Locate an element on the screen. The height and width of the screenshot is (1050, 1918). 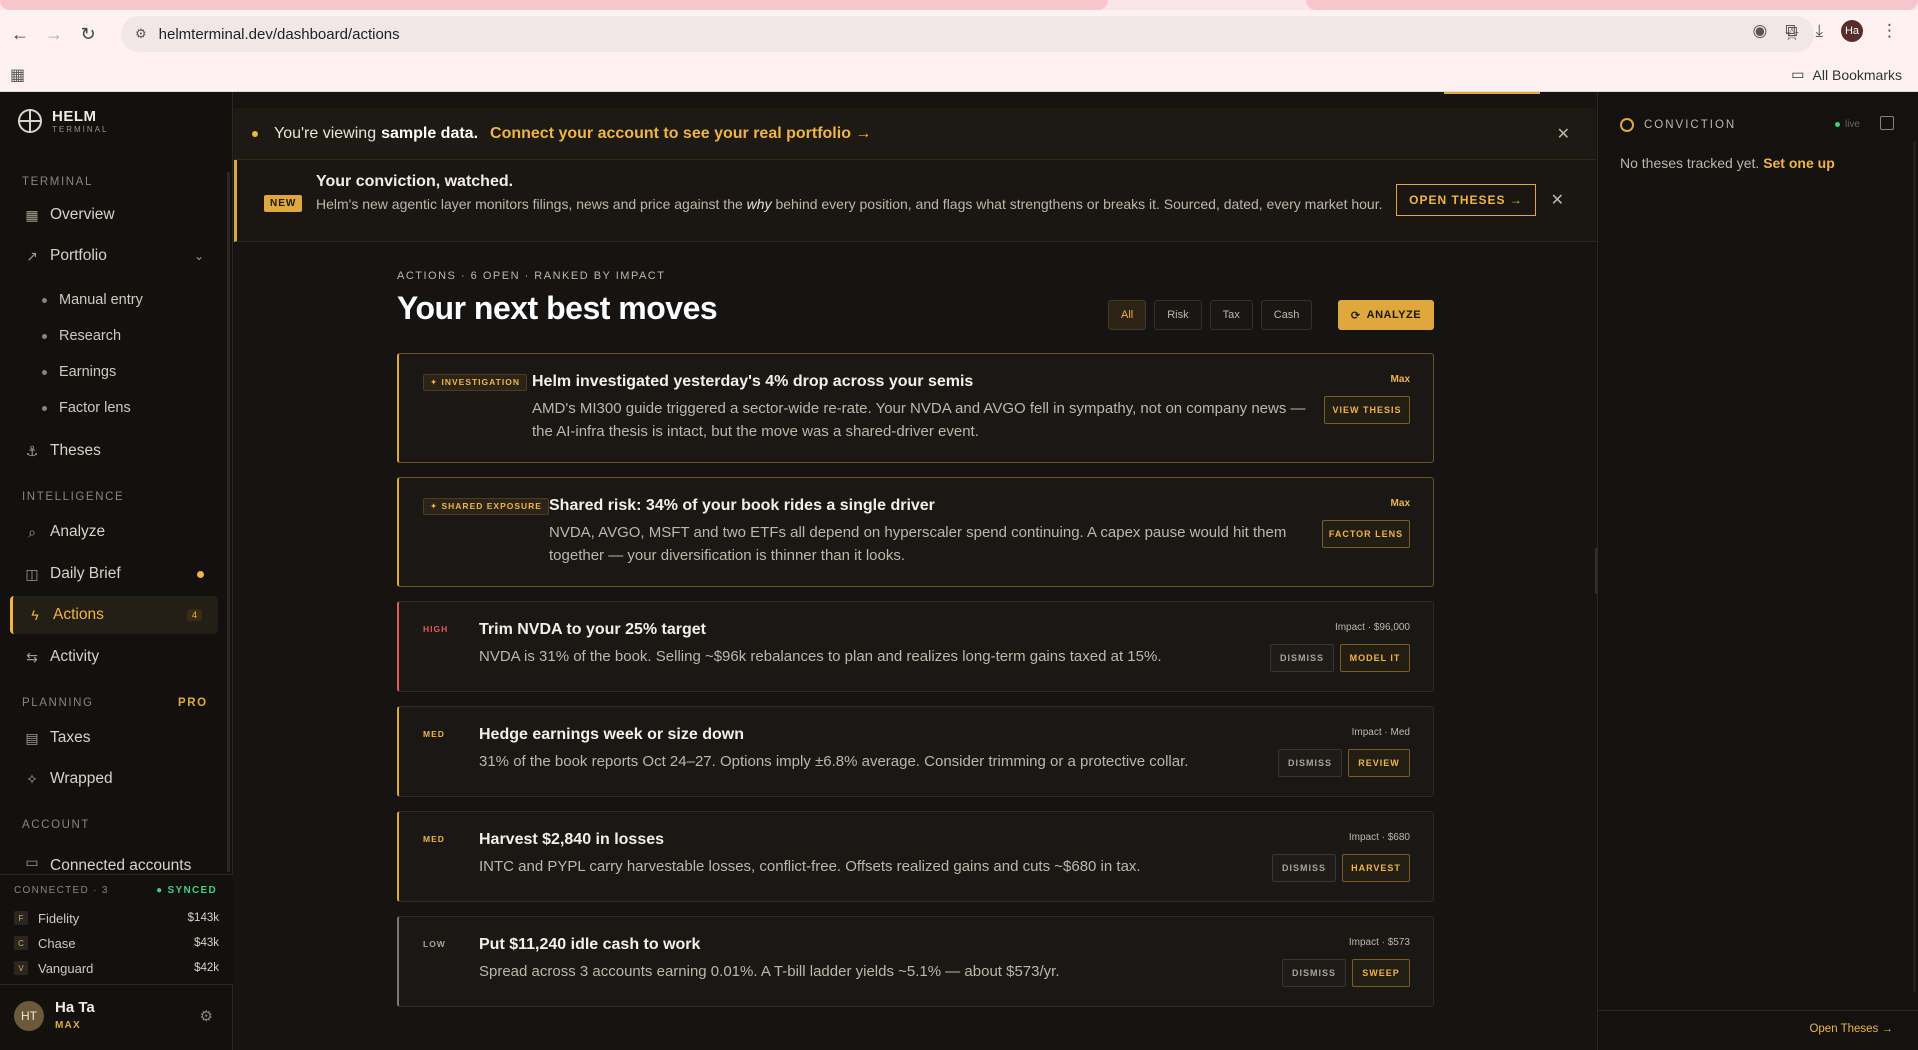
synced-status: ● SYNCED is located at coordinates (186, 890).